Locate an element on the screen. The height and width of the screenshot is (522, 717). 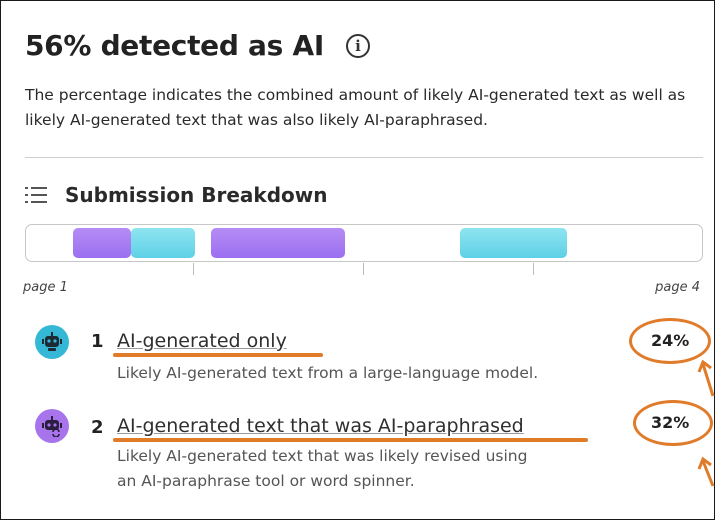
title-row: 56% detected as AI i is located at coordinates (197, 45).